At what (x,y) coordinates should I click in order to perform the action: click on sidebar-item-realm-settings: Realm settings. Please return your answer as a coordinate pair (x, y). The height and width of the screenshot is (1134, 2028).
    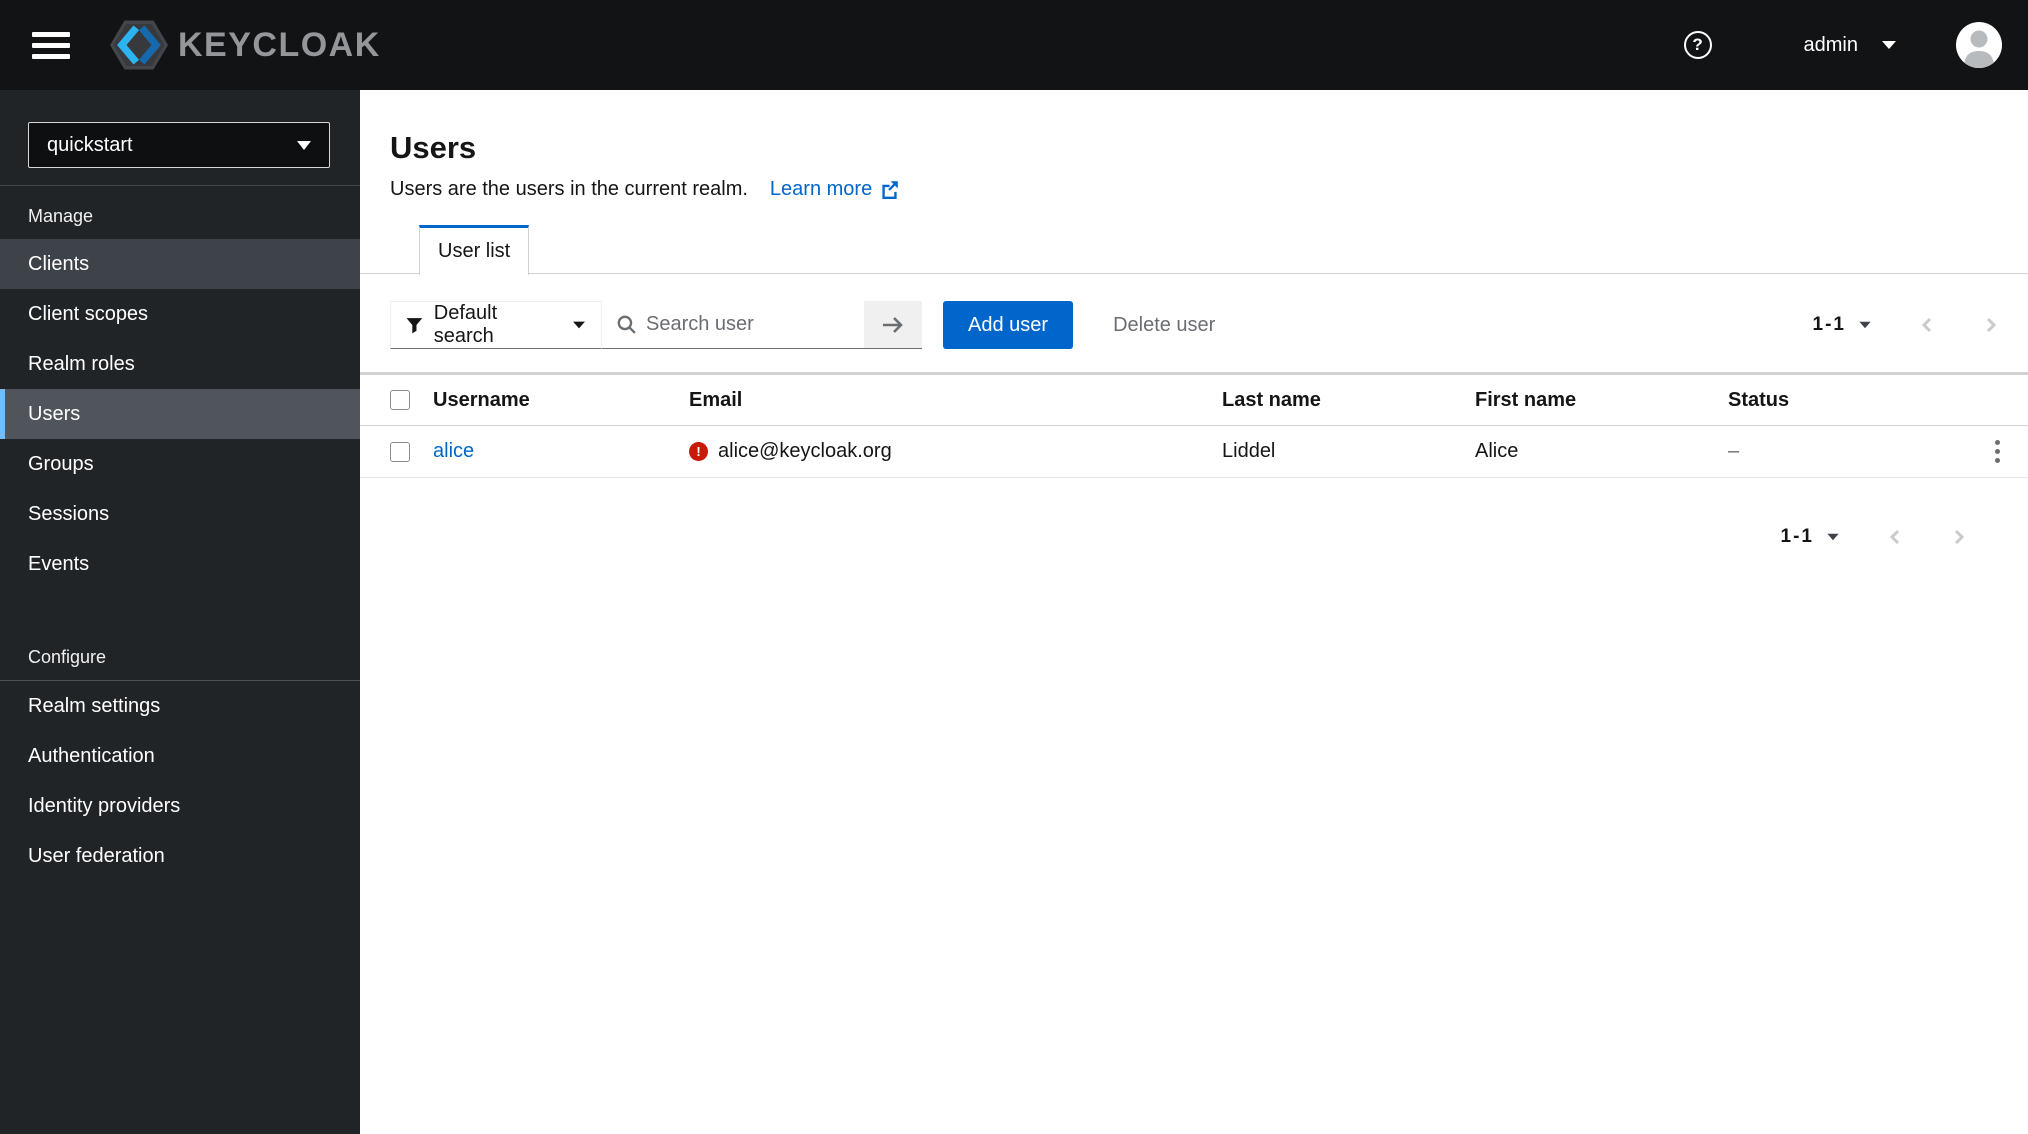
    Looking at the image, I should click on (180, 706).